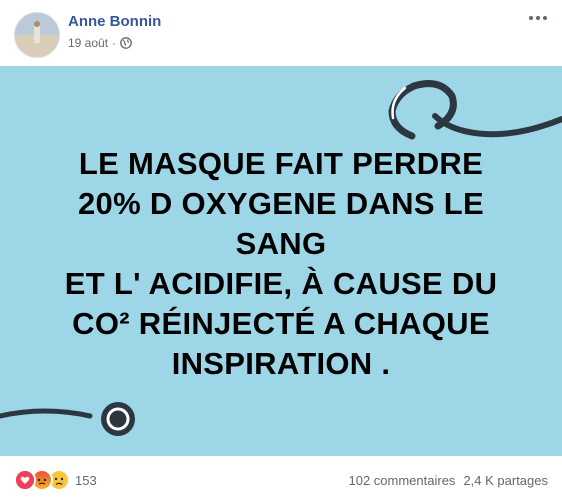  I want to click on post-date: 19 août, so click(88, 43).